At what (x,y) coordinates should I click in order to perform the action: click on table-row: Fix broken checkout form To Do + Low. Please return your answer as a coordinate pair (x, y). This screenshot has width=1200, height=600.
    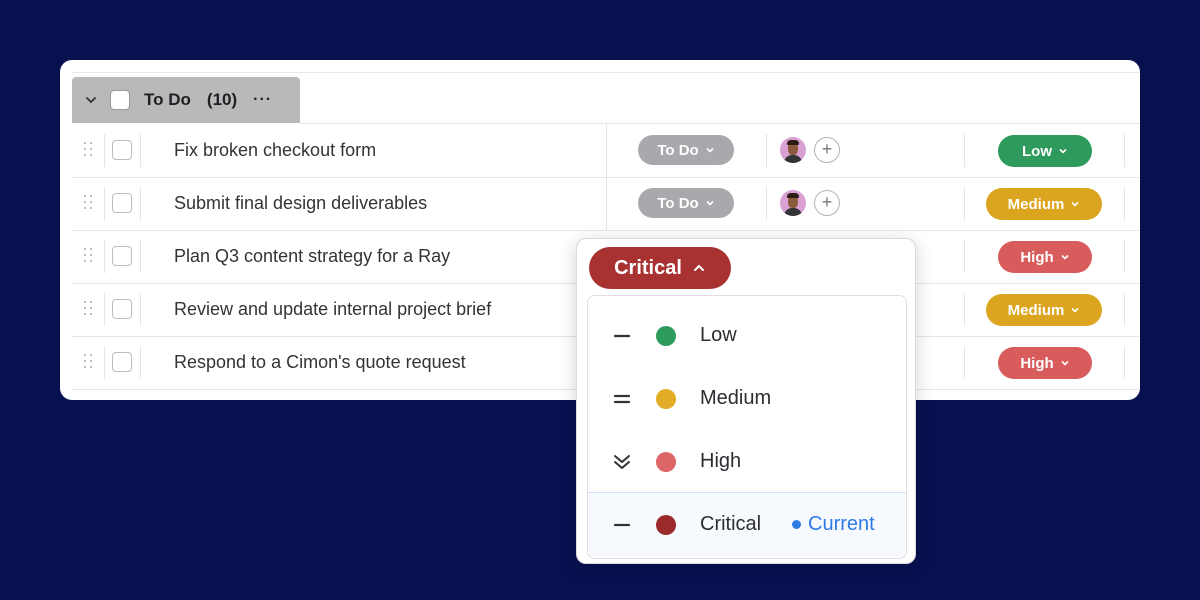
    Looking at the image, I should click on (606, 151).